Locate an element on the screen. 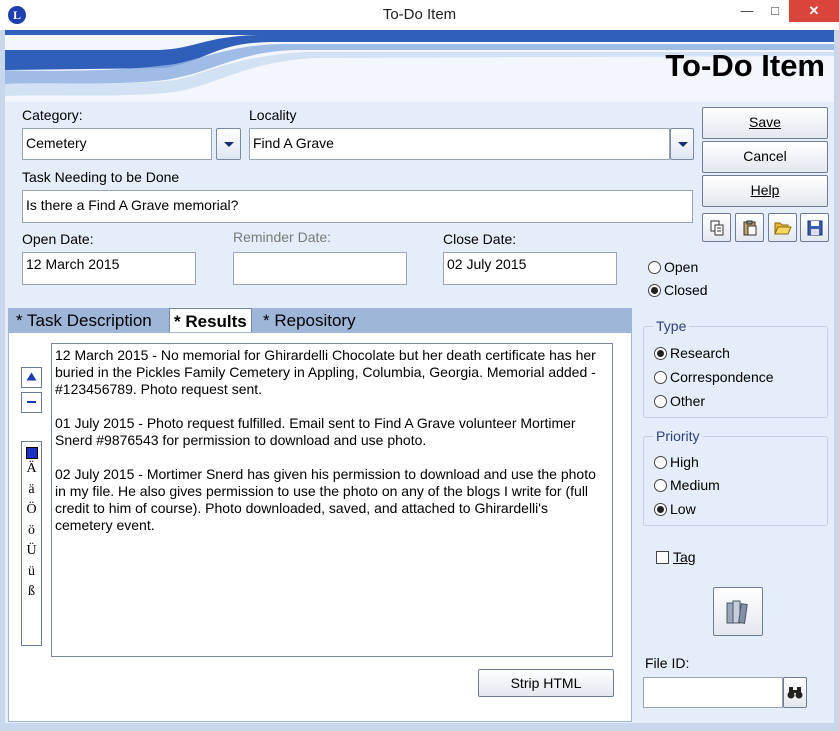 This screenshot has width=839, height=731. reminder-date-field is located at coordinates (320, 268).